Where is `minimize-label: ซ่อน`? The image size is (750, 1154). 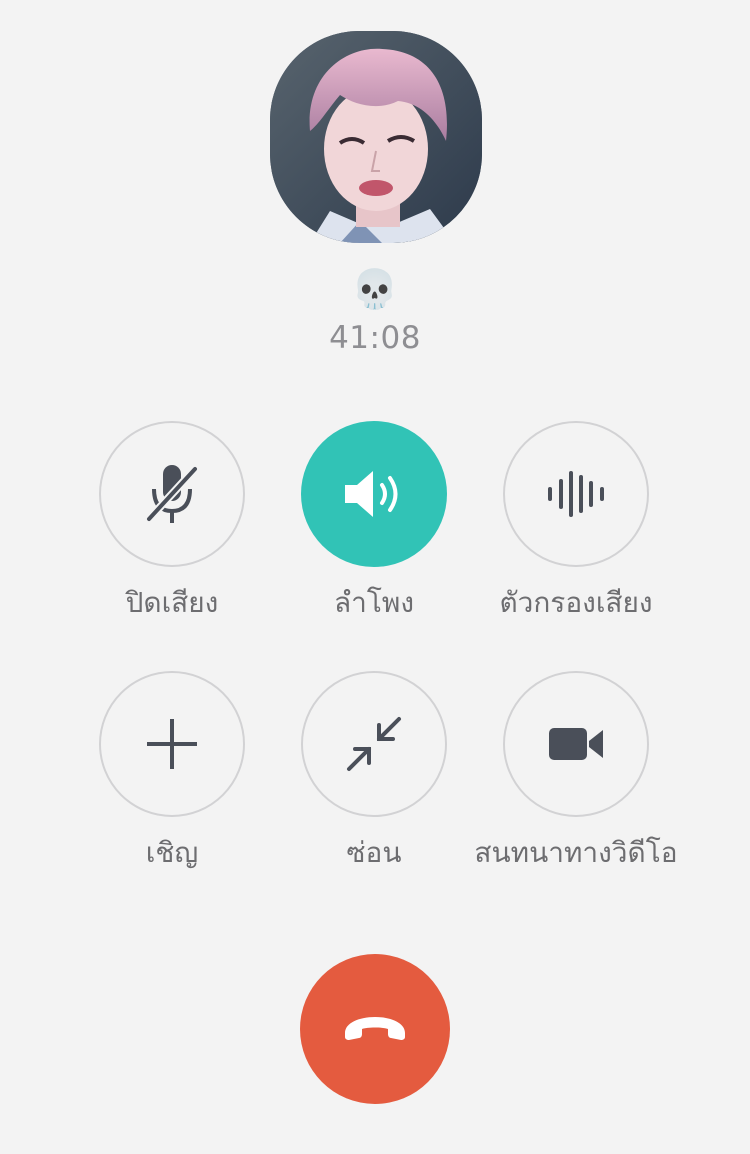
minimize-label: ซ่อน is located at coordinates (374, 852).